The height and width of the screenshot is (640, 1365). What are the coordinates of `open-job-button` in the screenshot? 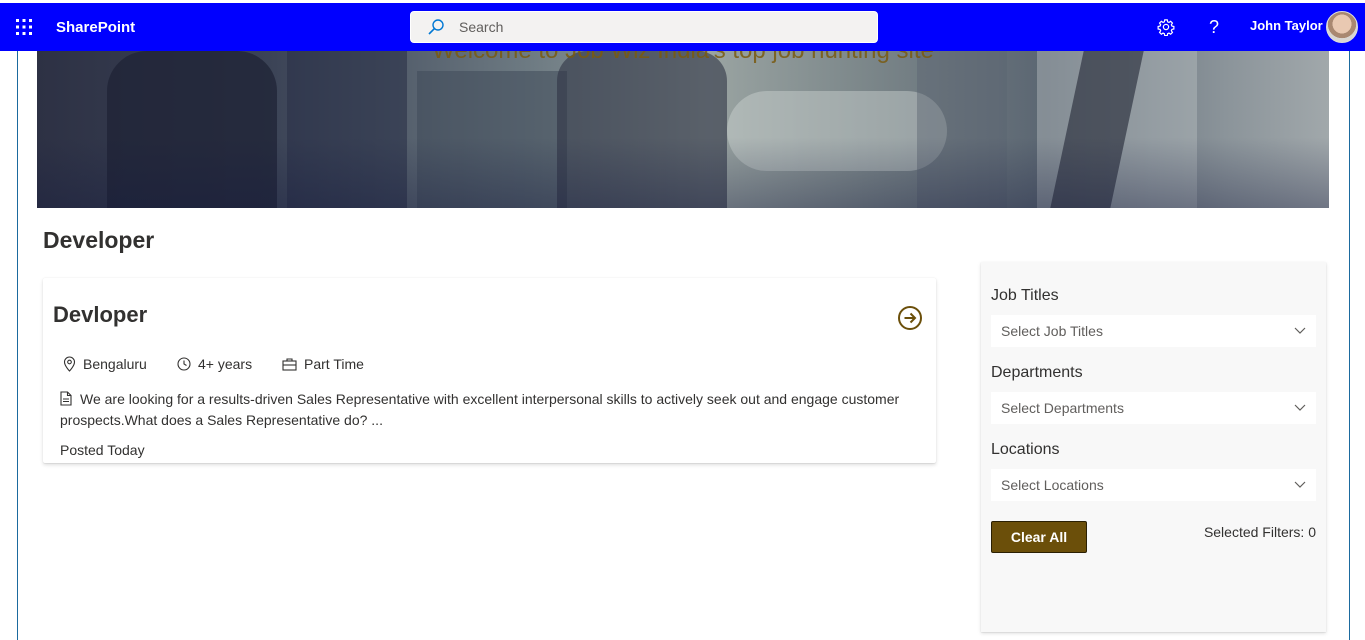 It's located at (910, 318).